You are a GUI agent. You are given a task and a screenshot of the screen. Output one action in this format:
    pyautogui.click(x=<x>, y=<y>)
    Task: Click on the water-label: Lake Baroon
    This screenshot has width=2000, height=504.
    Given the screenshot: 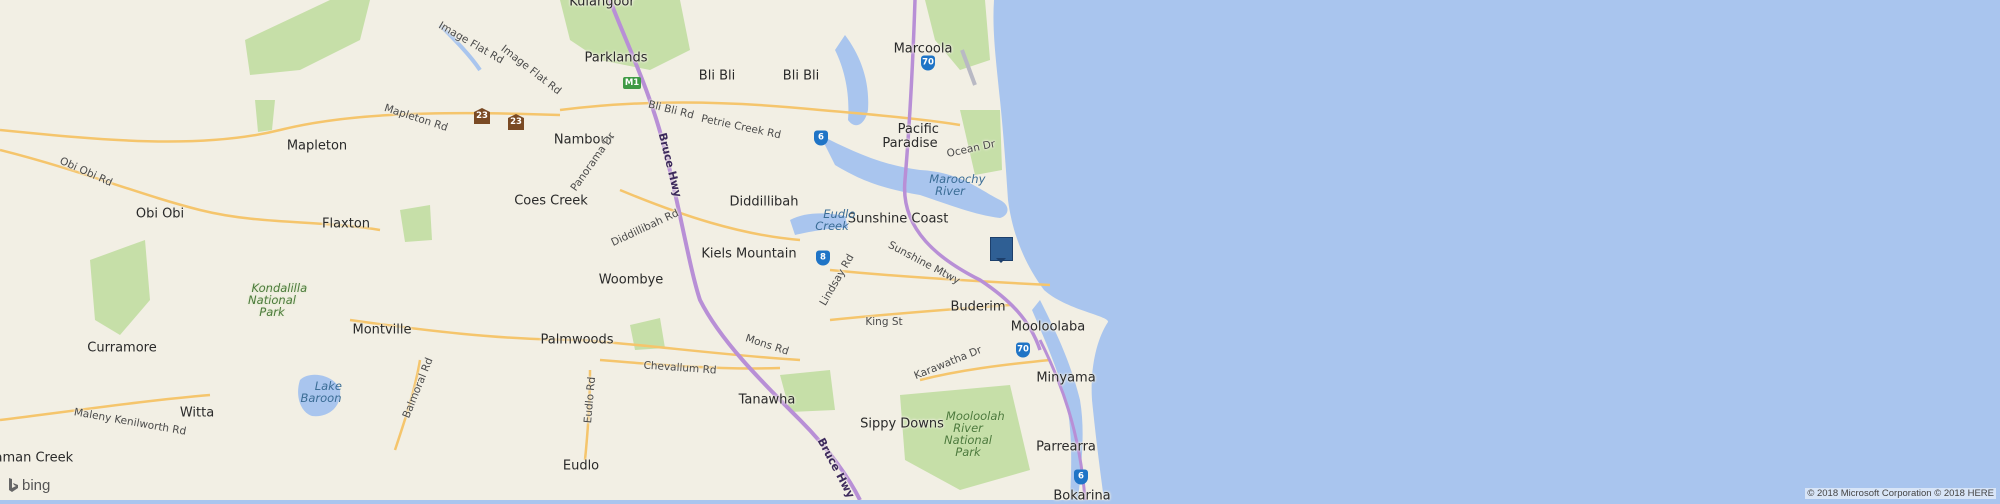 What is the action you would take?
    pyautogui.click(x=321, y=392)
    